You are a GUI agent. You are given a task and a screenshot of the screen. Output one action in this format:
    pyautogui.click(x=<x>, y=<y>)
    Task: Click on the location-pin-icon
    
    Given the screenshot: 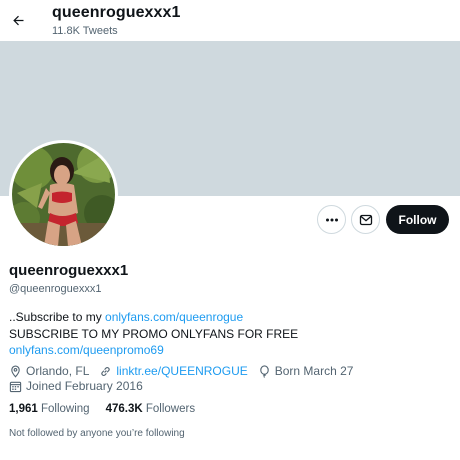 What is the action you would take?
    pyautogui.click(x=15, y=371)
    